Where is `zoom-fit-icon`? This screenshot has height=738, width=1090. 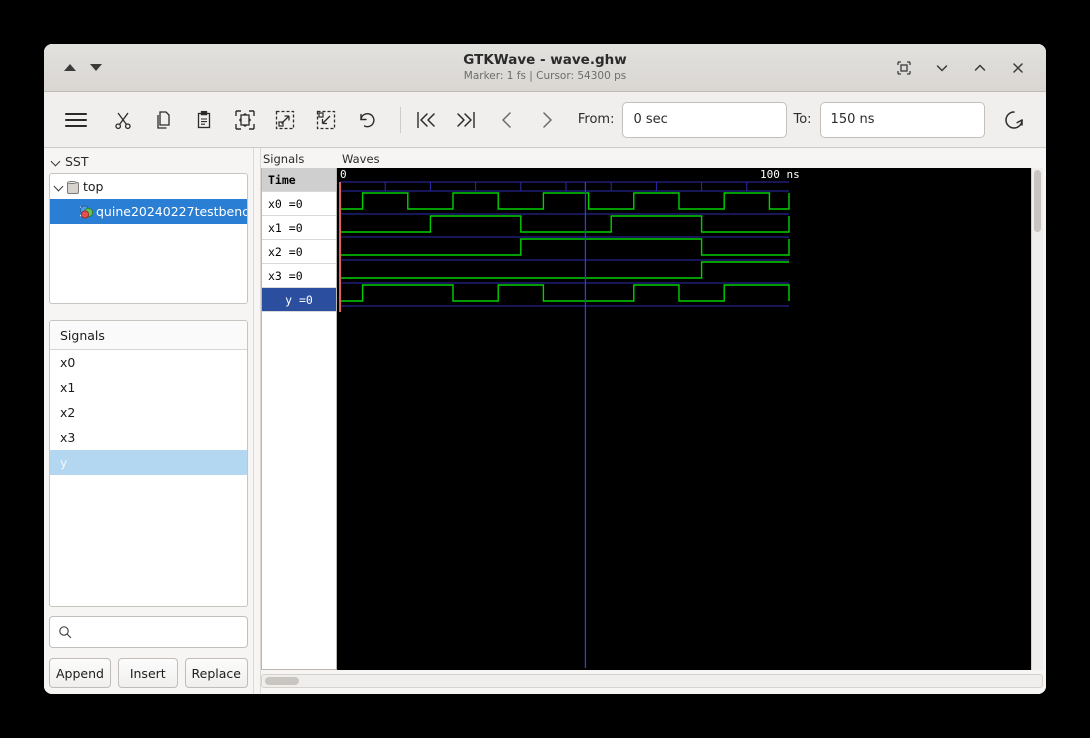 zoom-fit-icon is located at coordinates (245, 120).